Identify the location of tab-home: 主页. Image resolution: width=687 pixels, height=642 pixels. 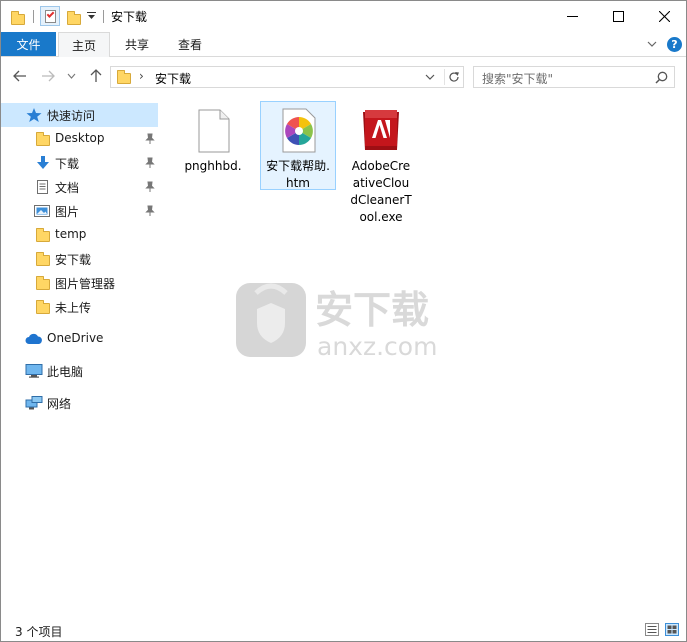
(84, 44).